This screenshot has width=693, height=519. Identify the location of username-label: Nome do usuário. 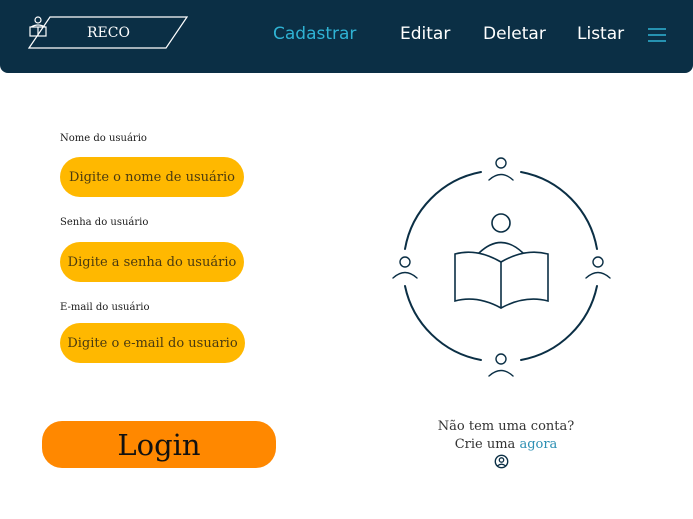
(103, 138).